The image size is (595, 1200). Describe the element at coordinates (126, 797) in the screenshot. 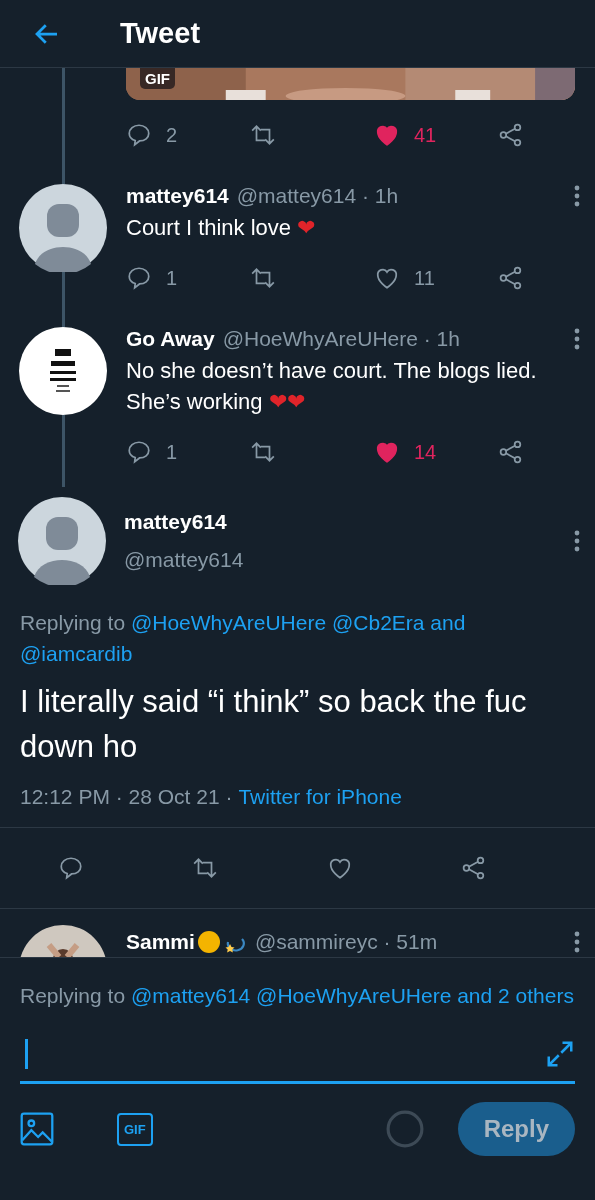

I see `tweet-timestamp: 12:12 PM · 28 Oct 21 ·` at that location.